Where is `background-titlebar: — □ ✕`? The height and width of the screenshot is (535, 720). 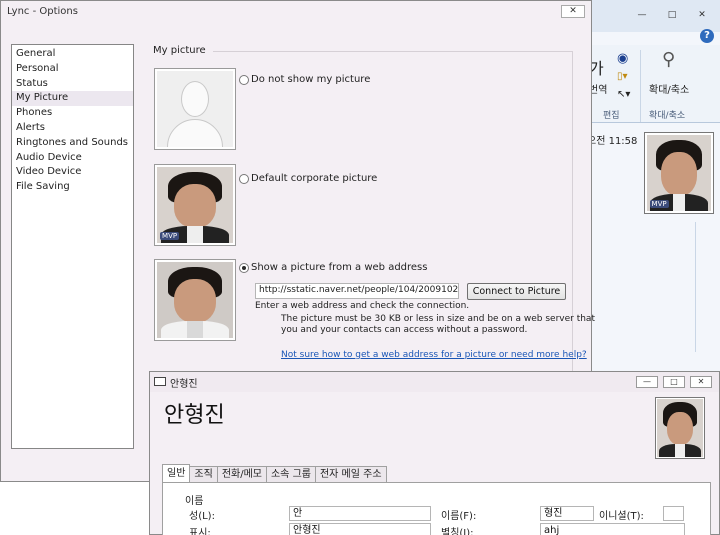 background-titlebar: — □ ✕ is located at coordinates (653, 16).